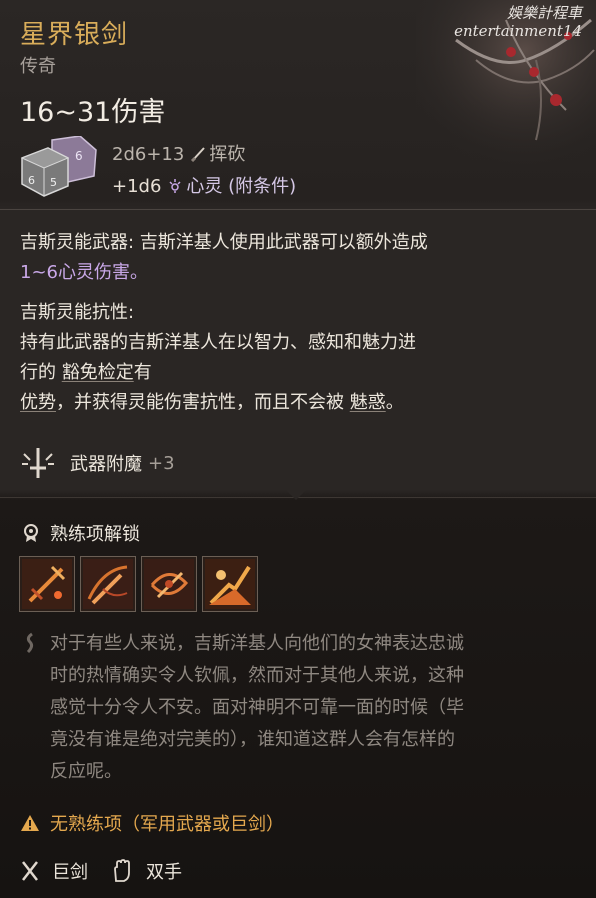 This screenshot has height=898, width=596. What do you see at coordinates (38, 463) in the screenshot?
I see `enchantment-icon` at bounding box center [38, 463].